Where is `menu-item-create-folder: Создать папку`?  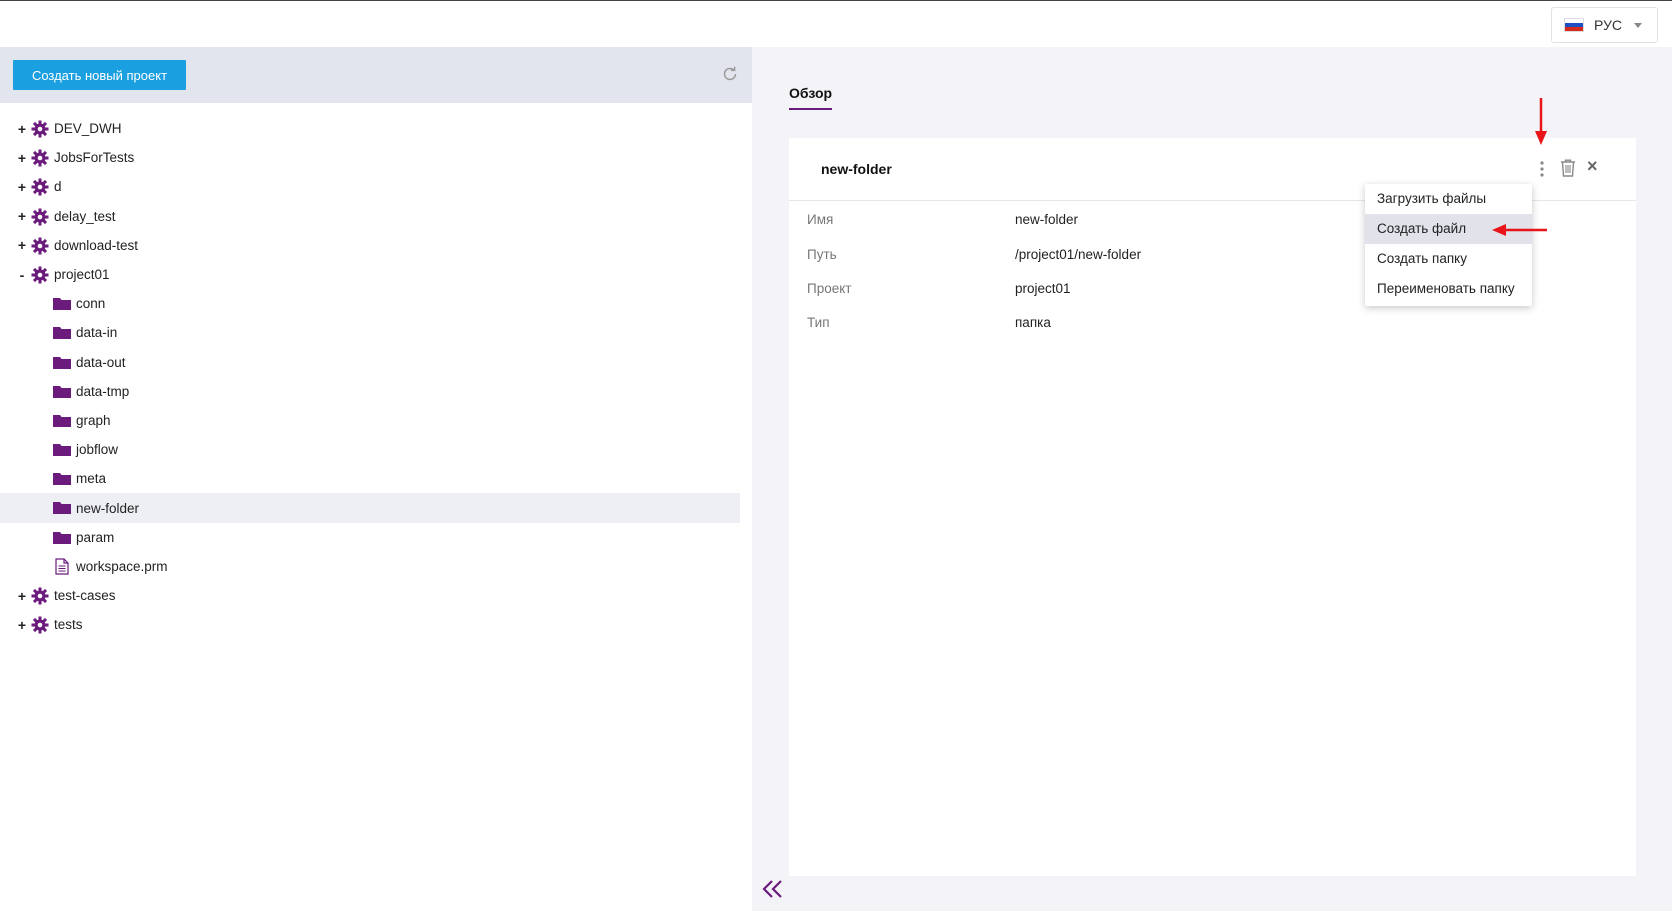
menu-item-create-folder: Создать папку is located at coordinates (1448, 259).